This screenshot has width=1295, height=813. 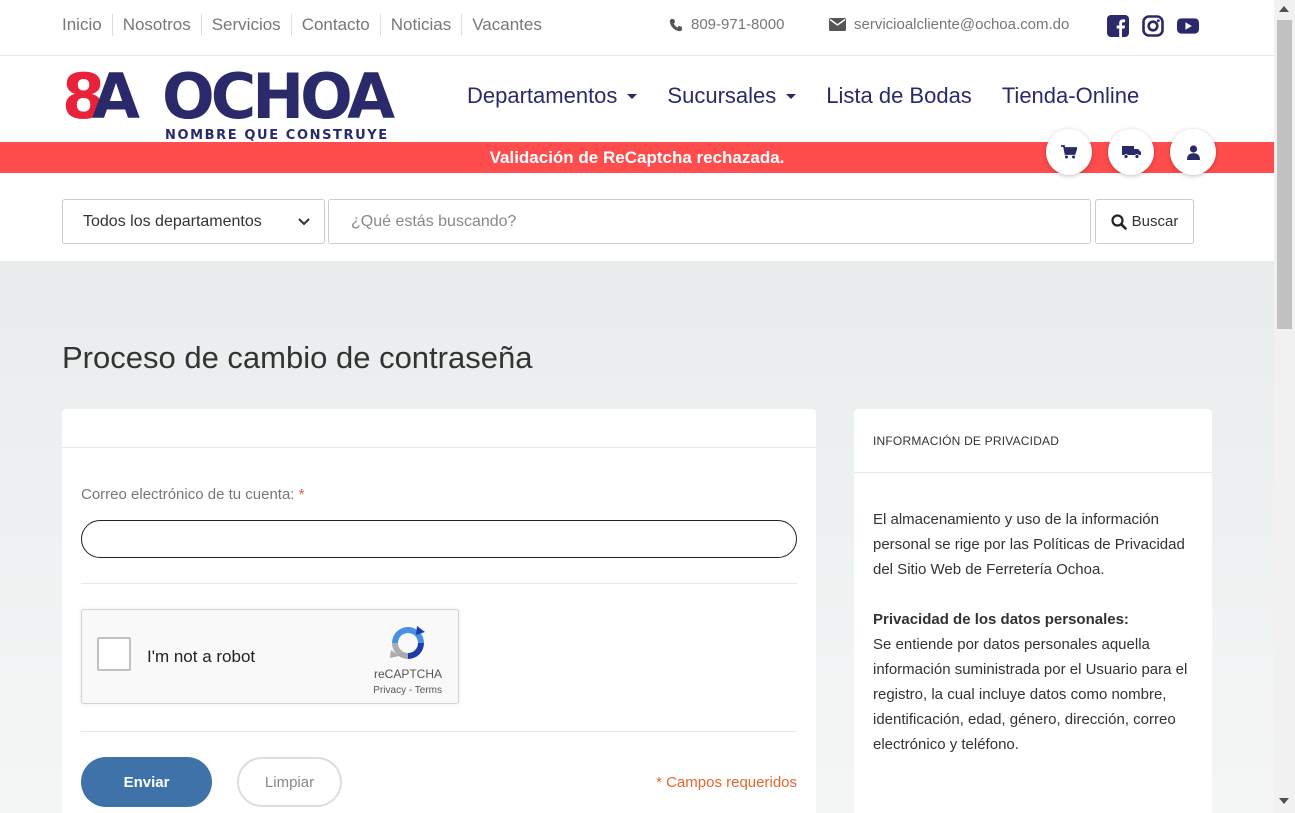 I want to click on search-button-label: Buscar, so click(x=1155, y=221).